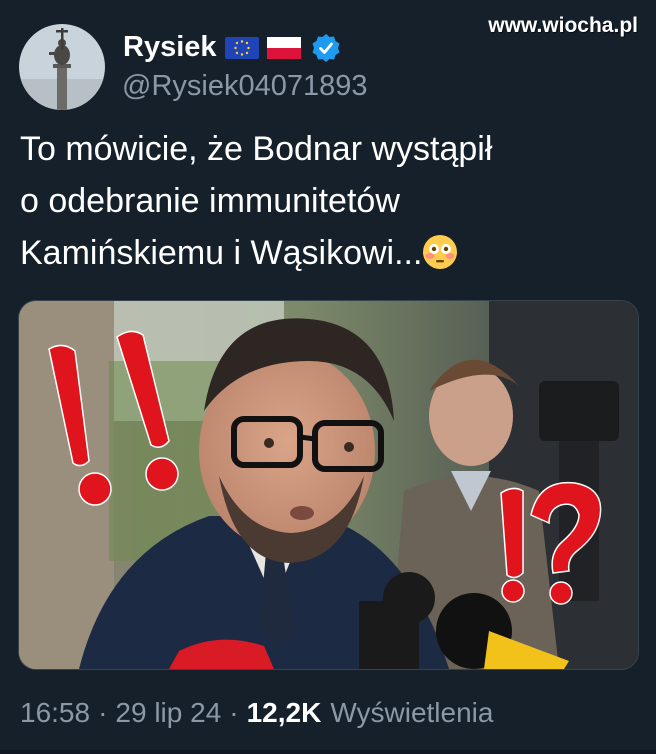  Describe the element at coordinates (326, 47) in the screenshot. I see `verified-badge-icon` at that location.